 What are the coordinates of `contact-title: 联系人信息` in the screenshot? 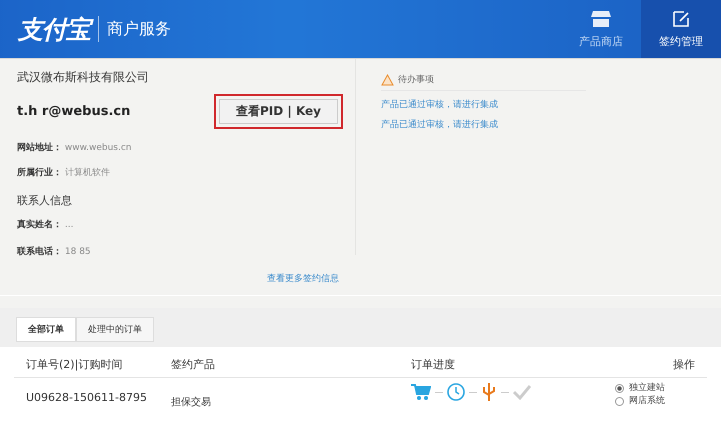 It's located at (45, 200).